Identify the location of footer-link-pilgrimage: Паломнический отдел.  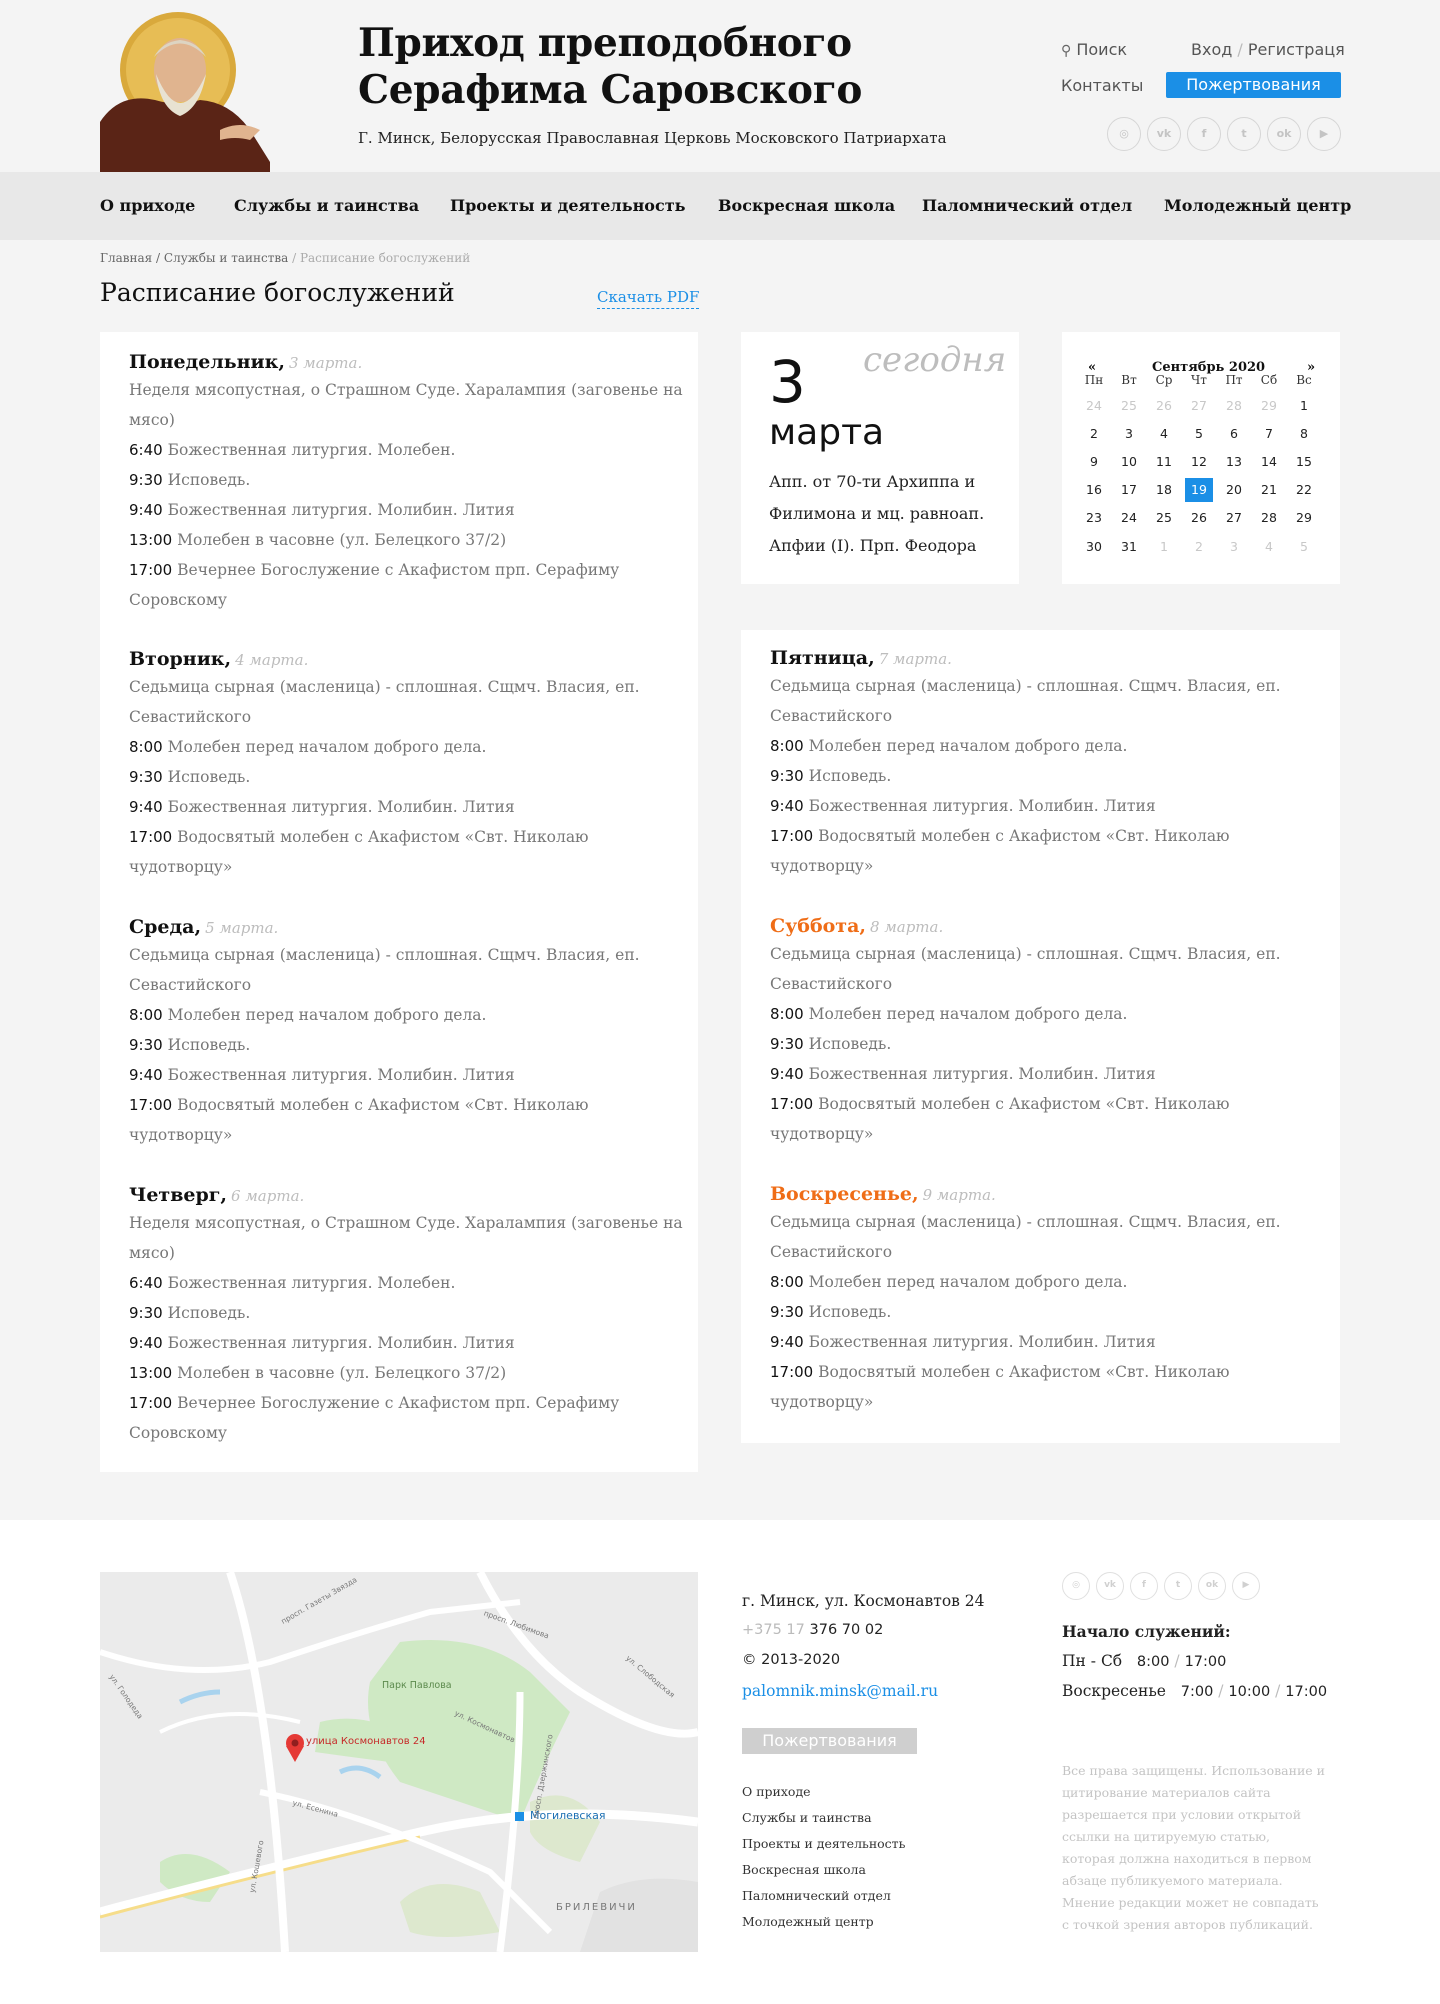
(816, 1895).